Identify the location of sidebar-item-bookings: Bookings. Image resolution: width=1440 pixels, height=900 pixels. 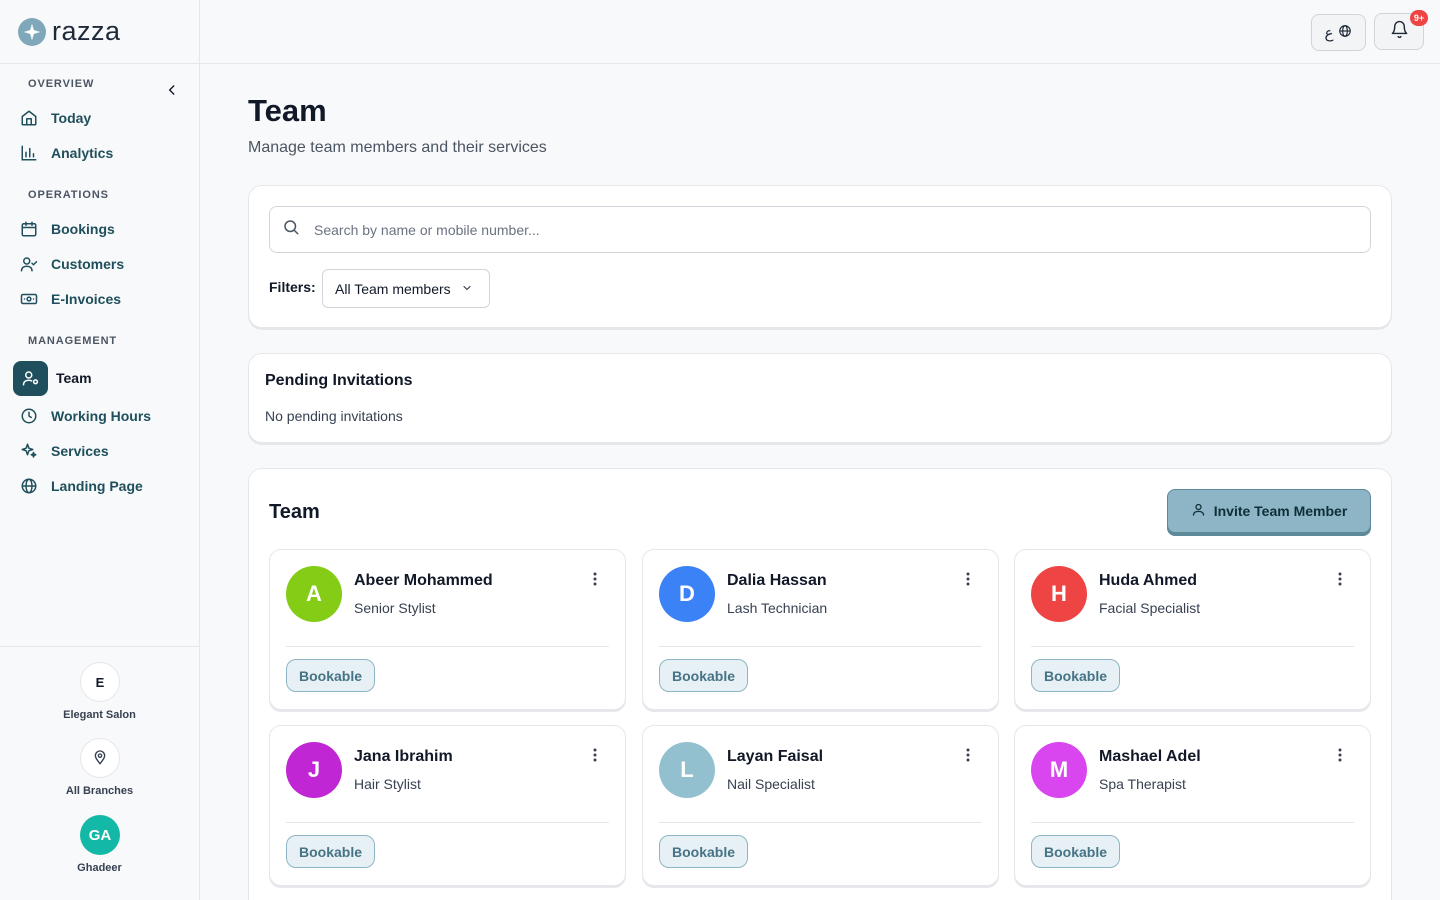
(100, 229).